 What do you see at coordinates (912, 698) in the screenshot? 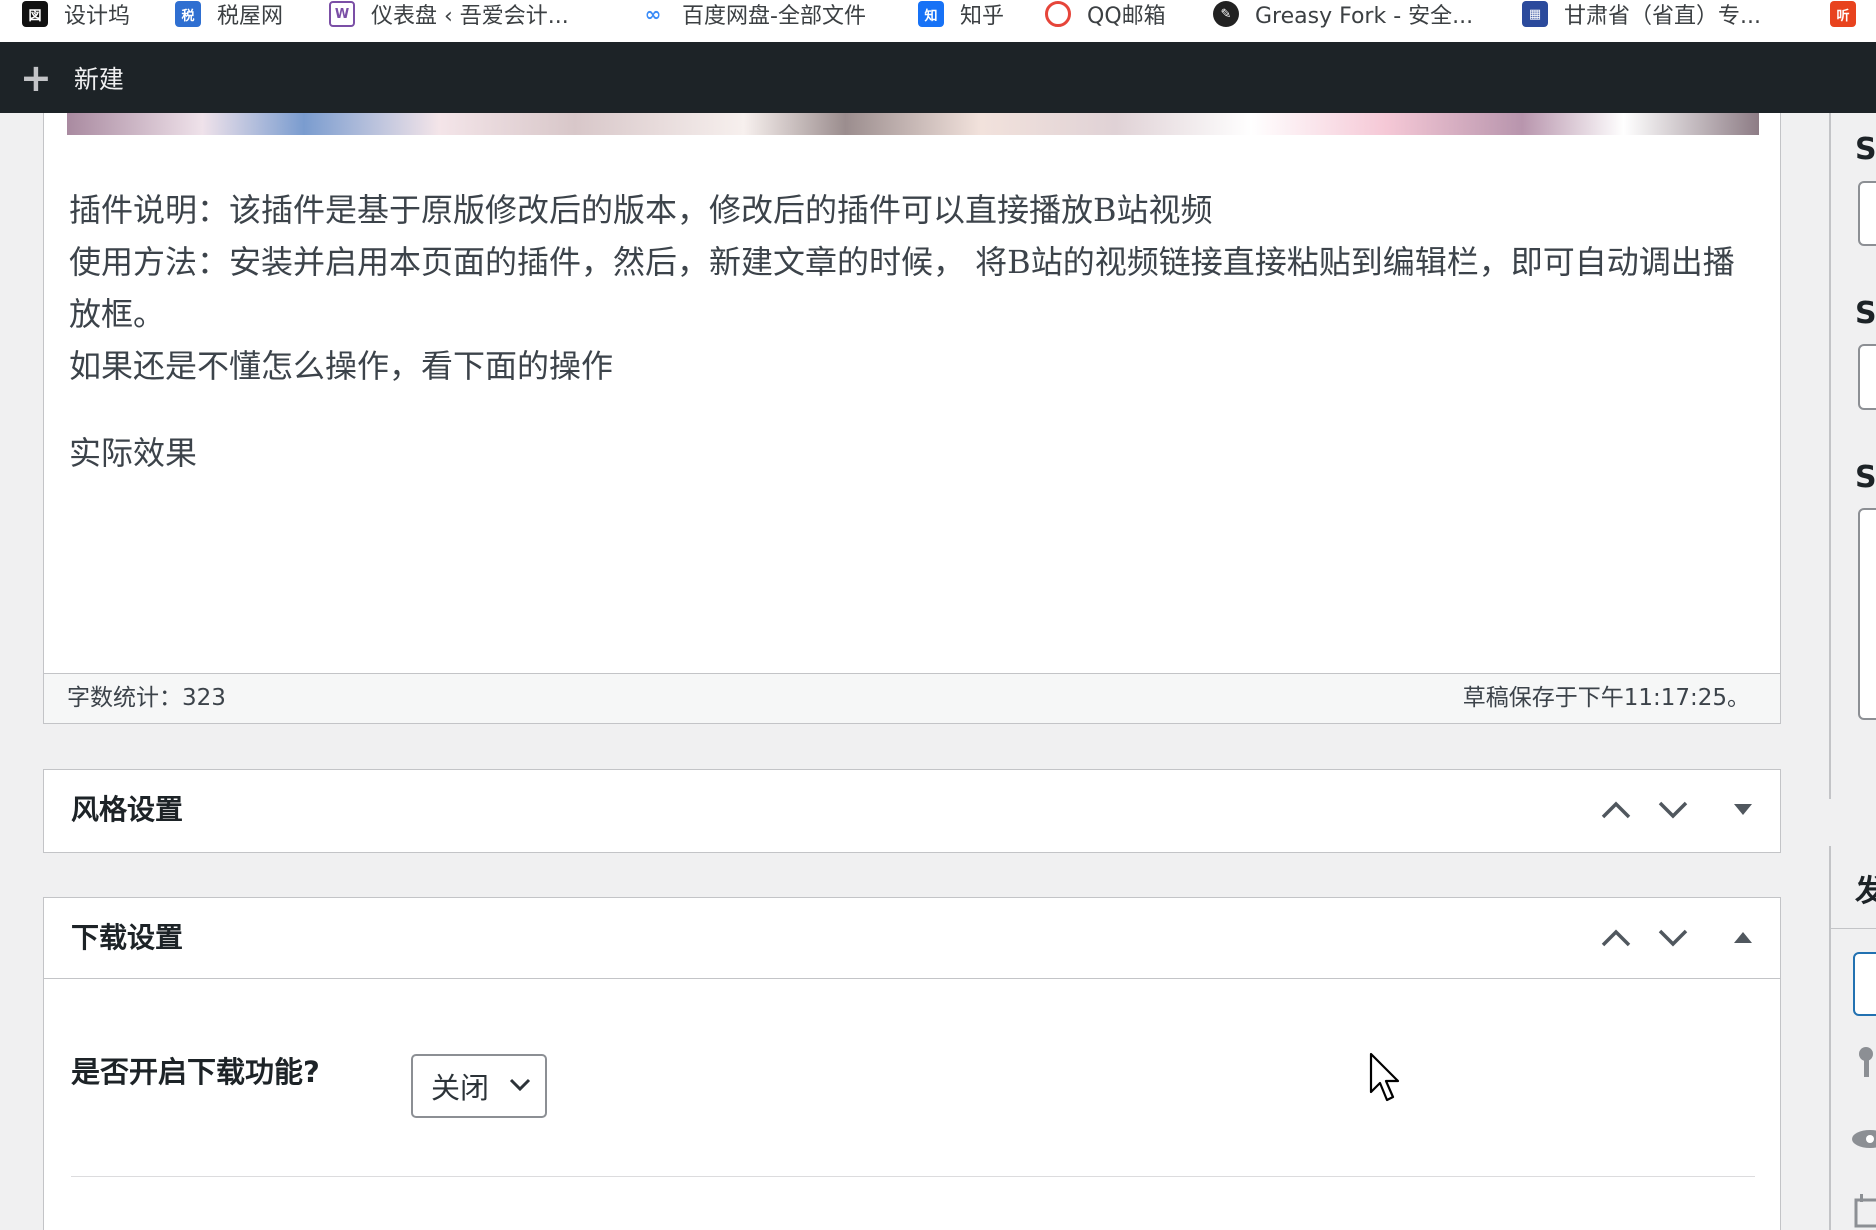
I see `editor-status-bar: 字数统计：323 草稿保存于下午11:17:25。` at bounding box center [912, 698].